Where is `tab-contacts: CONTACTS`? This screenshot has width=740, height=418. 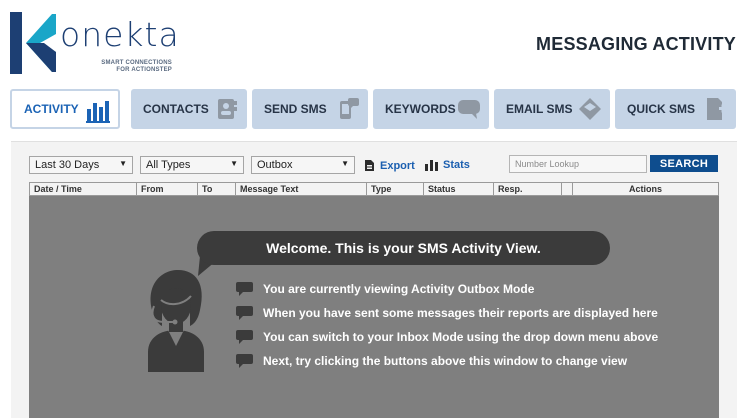
tab-contacts: CONTACTS is located at coordinates (189, 109).